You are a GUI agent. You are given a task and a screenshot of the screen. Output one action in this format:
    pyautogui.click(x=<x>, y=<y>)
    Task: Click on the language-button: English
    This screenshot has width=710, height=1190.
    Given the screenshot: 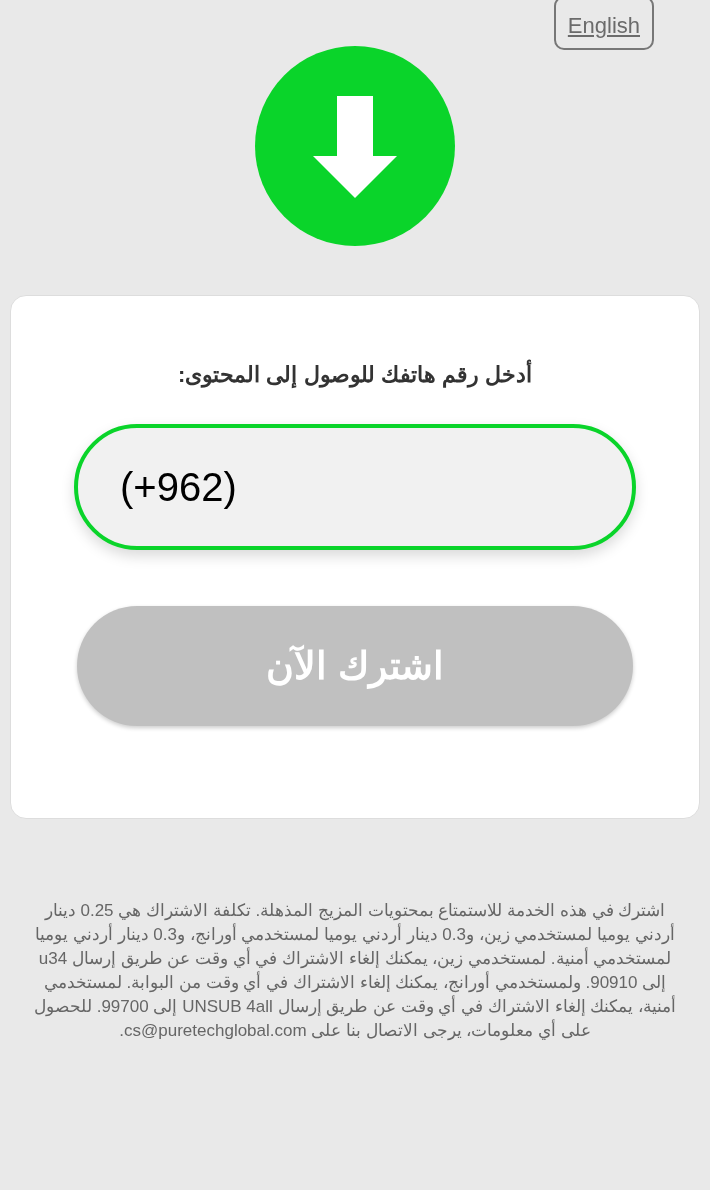 What is the action you would take?
    pyautogui.click(x=603, y=25)
    